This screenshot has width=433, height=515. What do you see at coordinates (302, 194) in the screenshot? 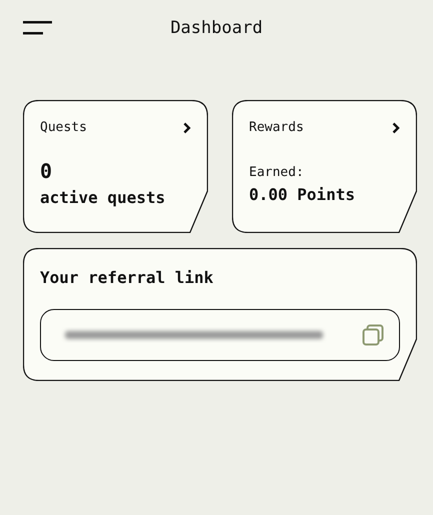
I see `points-value: 0.00 Points` at bounding box center [302, 194].